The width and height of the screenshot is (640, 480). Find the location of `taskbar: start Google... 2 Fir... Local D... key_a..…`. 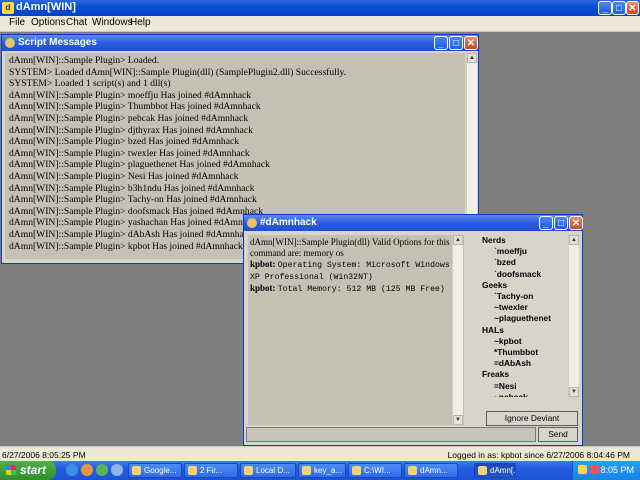

taskbar: start Google... 2 Fir... Local D... key_a..… is located at coordinates (320, 470).